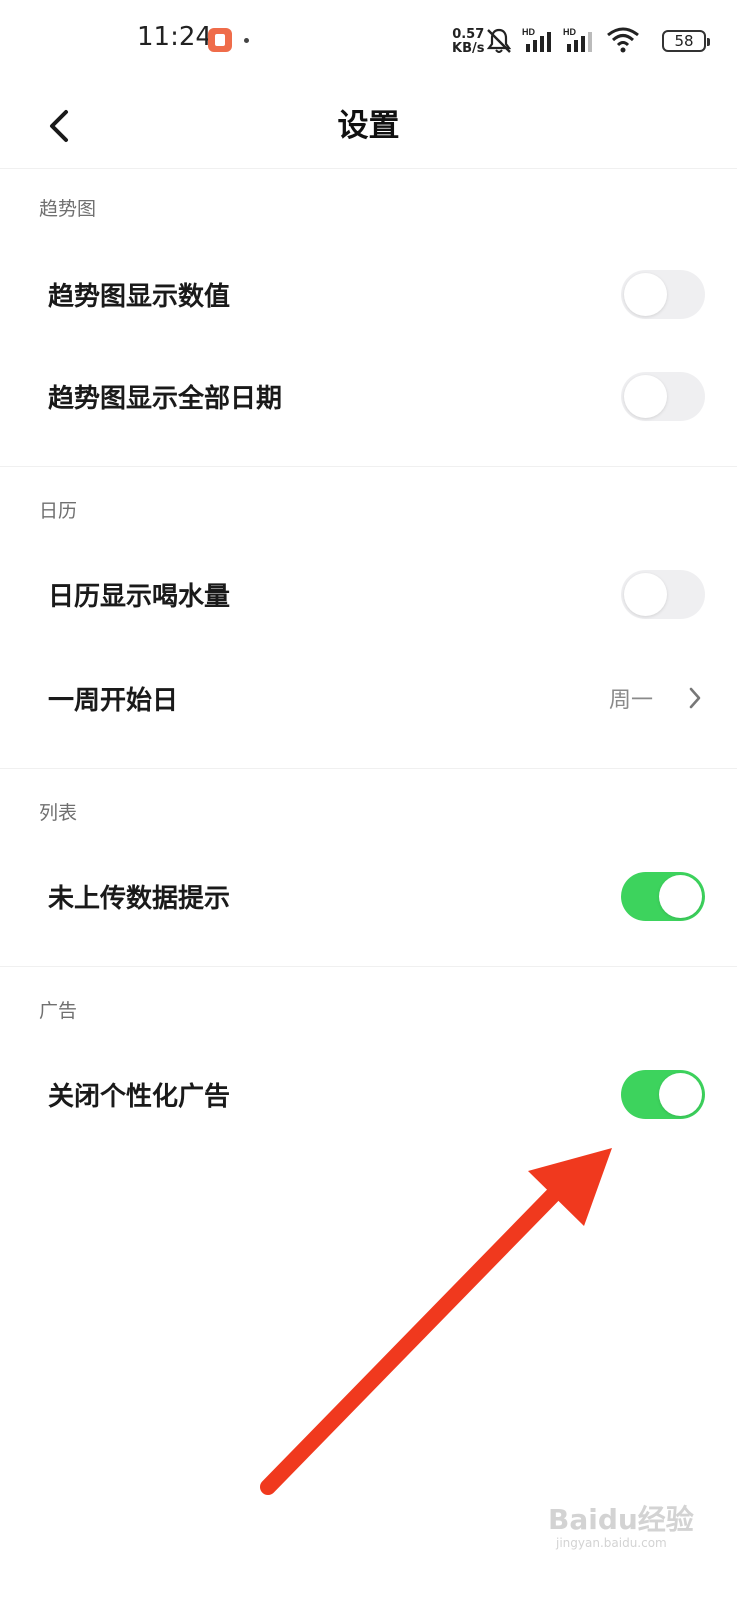  I want to click on row-label: 未上传数据提示, so click(139, 899).